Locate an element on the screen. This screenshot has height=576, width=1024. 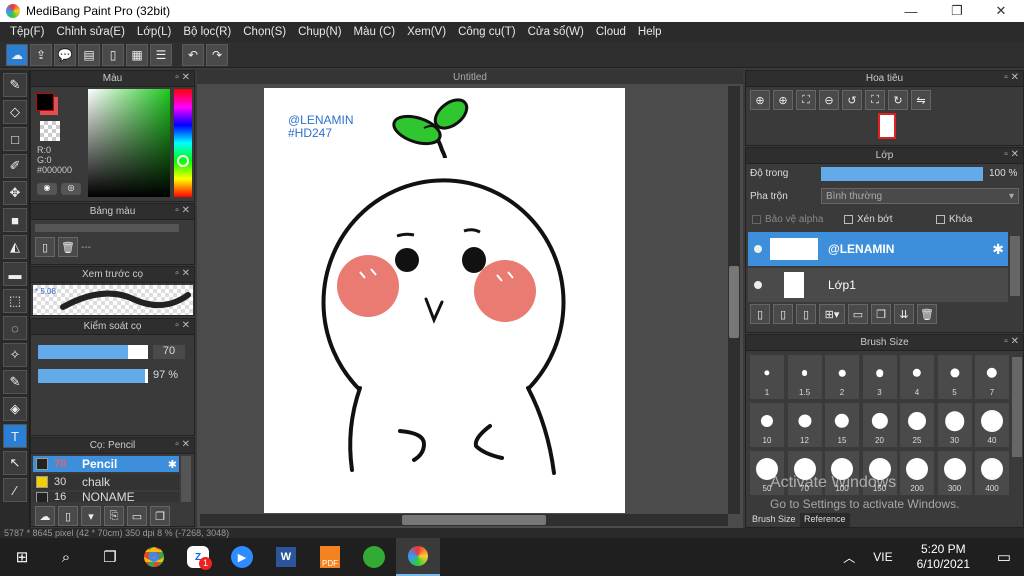
add-layer-menu-icon: ⊞▾ is located at coordinates (832, 314).